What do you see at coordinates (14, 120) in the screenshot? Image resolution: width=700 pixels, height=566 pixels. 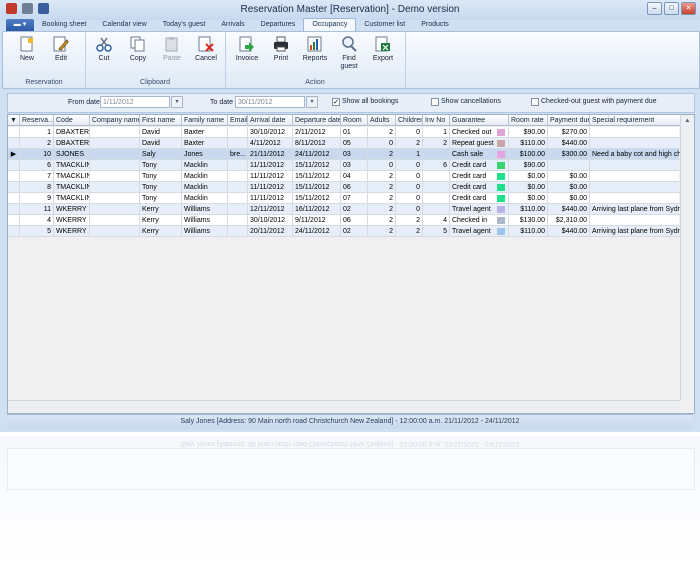 I see `column-chooser-icon: ▼` at bounding box center [14, 120].